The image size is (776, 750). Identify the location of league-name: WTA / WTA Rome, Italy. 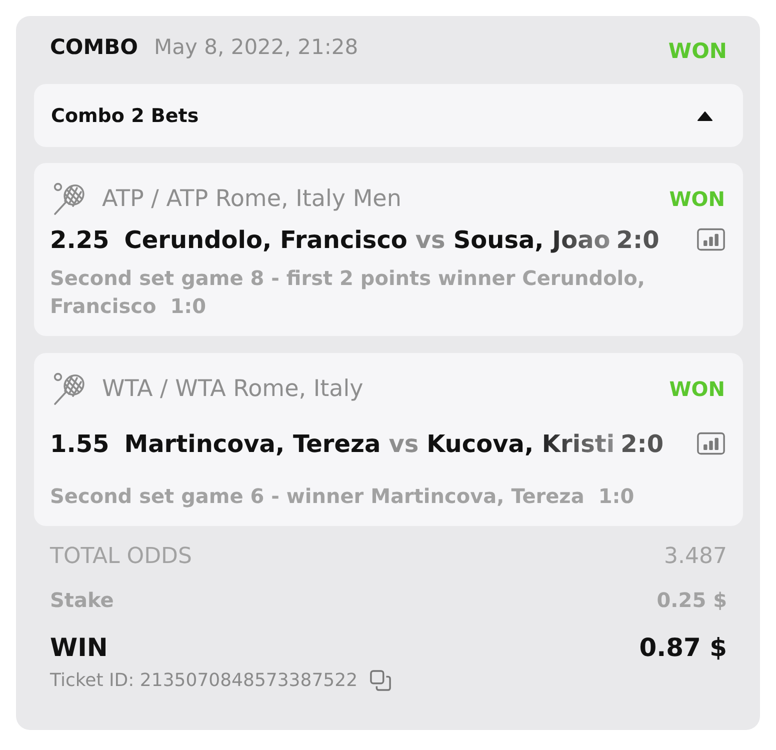
(233, 389).